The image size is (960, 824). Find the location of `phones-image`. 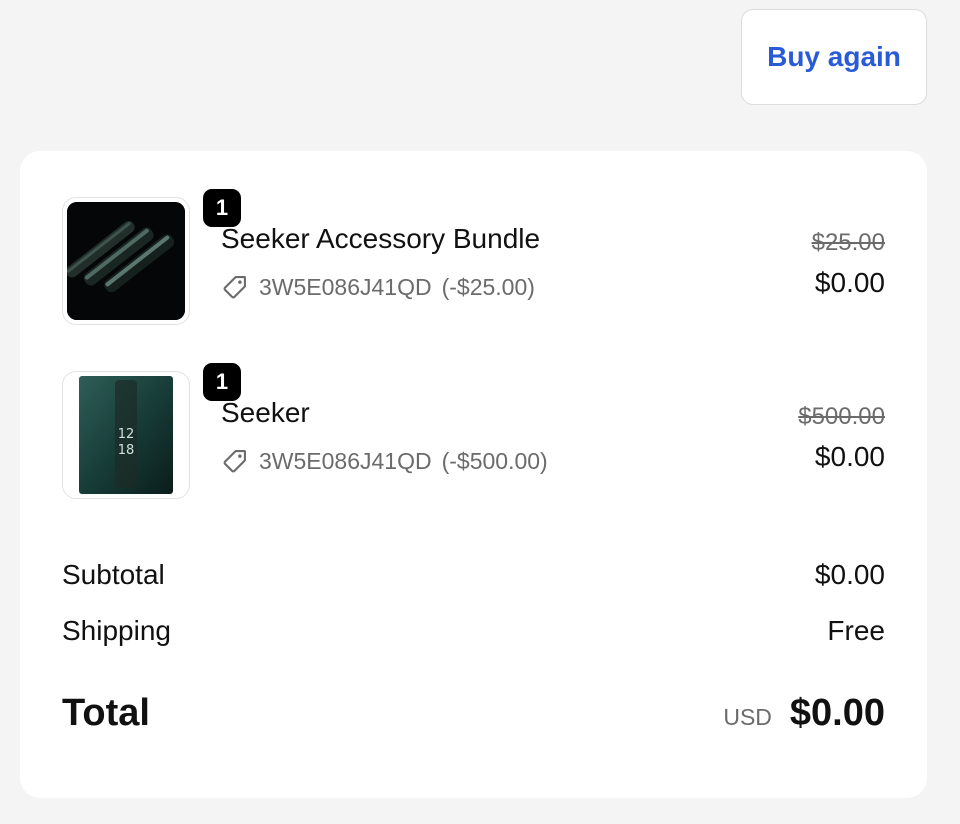

phones-image is located at coordinates (126, 261).